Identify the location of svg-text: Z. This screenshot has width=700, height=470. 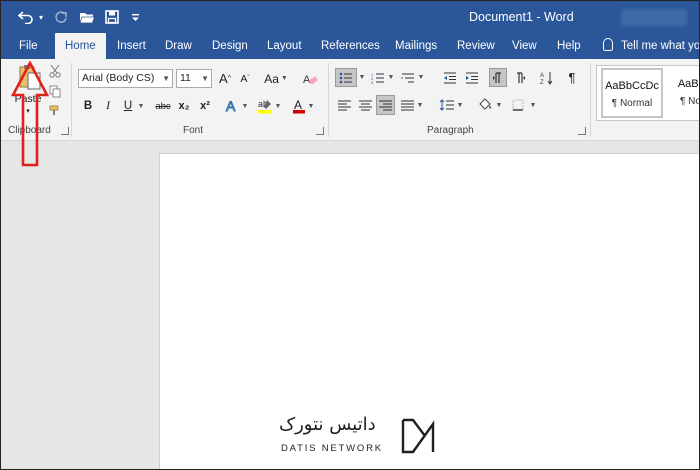
(542, 82).